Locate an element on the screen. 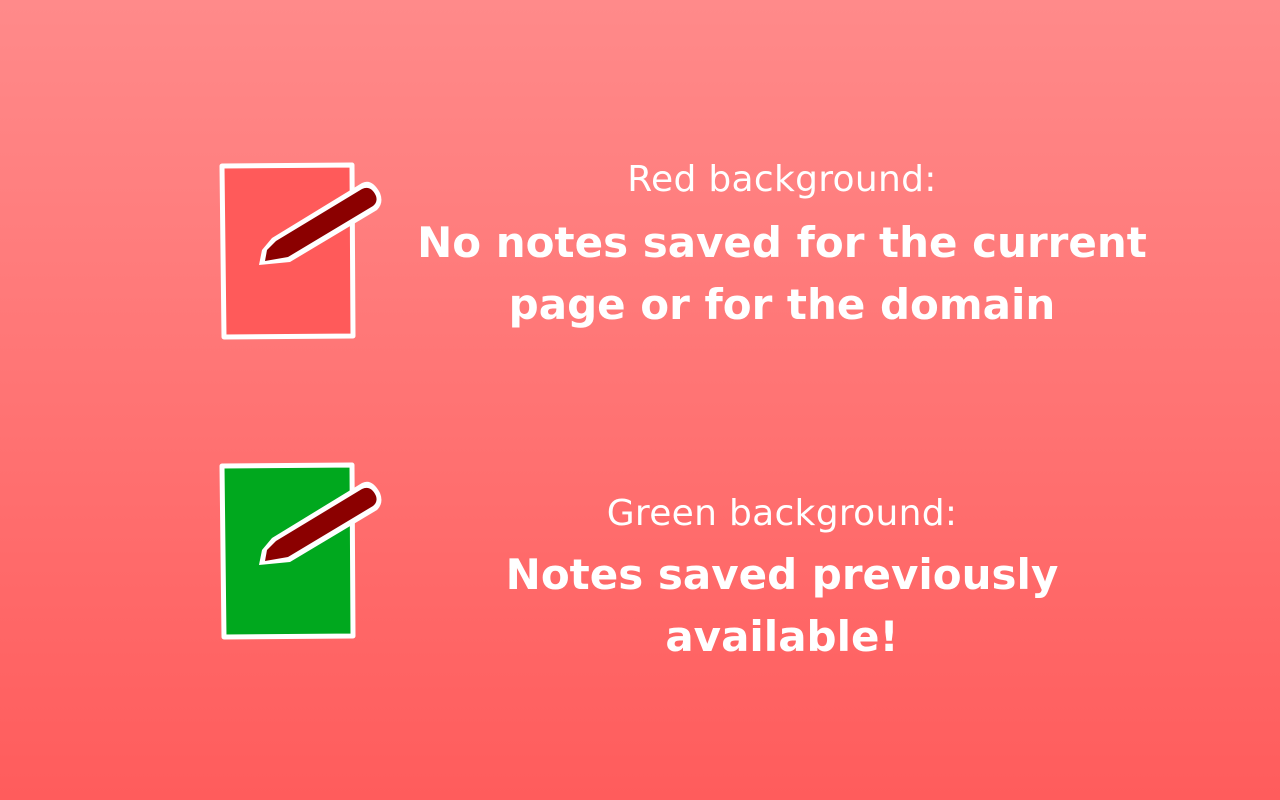 The width and height of the screenshot is (1280, 800). red-state-headline-line1: No notes saved for the current is located at coordinates (782, 242).